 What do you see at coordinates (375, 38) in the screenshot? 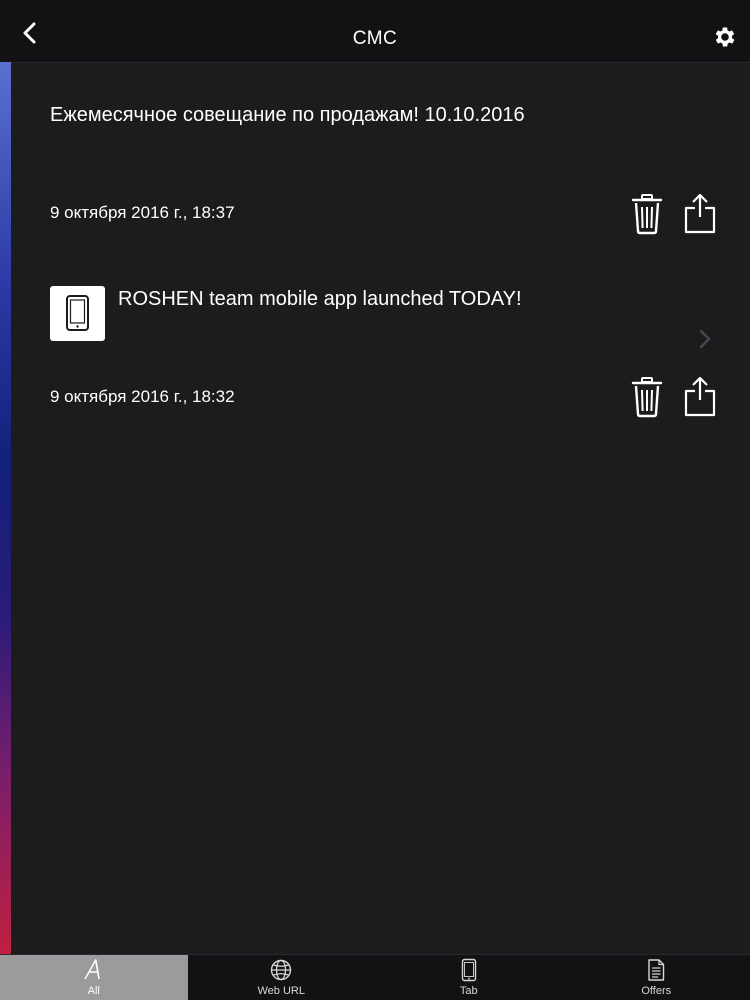
I see `page-title-text: СМС` at bounding box center [375, 38].